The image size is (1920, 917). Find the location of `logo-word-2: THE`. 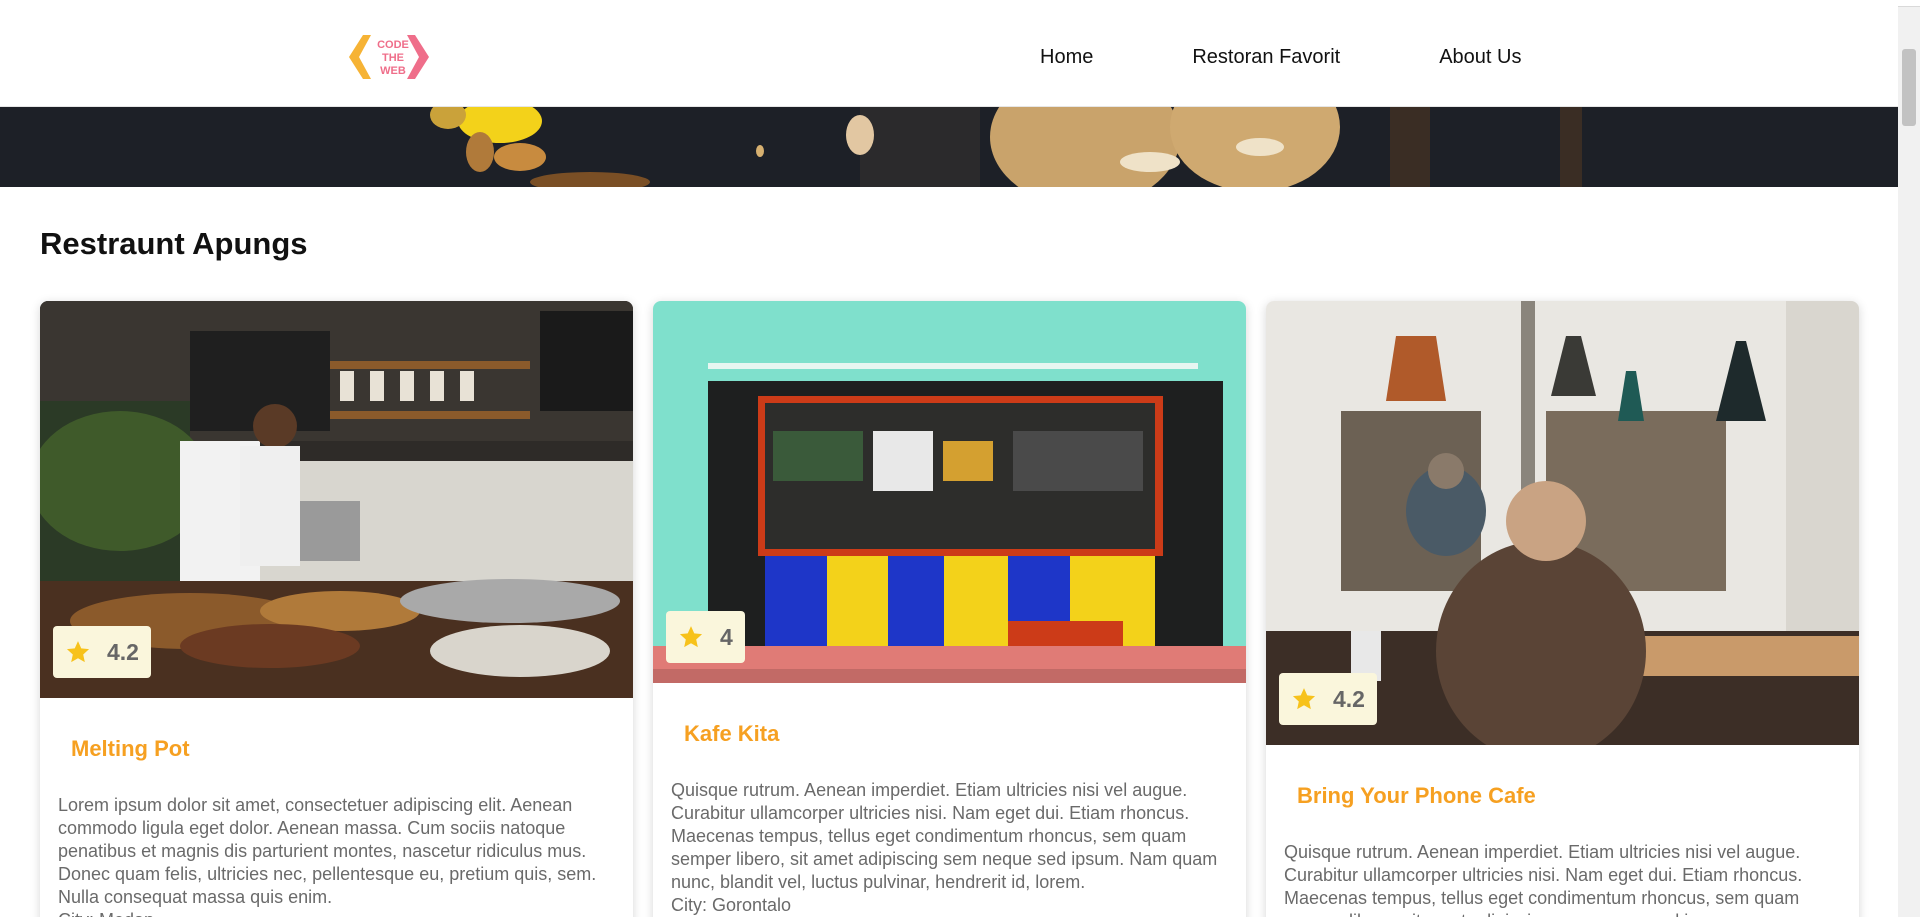

logo-word-2: THE is located at coordinates (393, 58).